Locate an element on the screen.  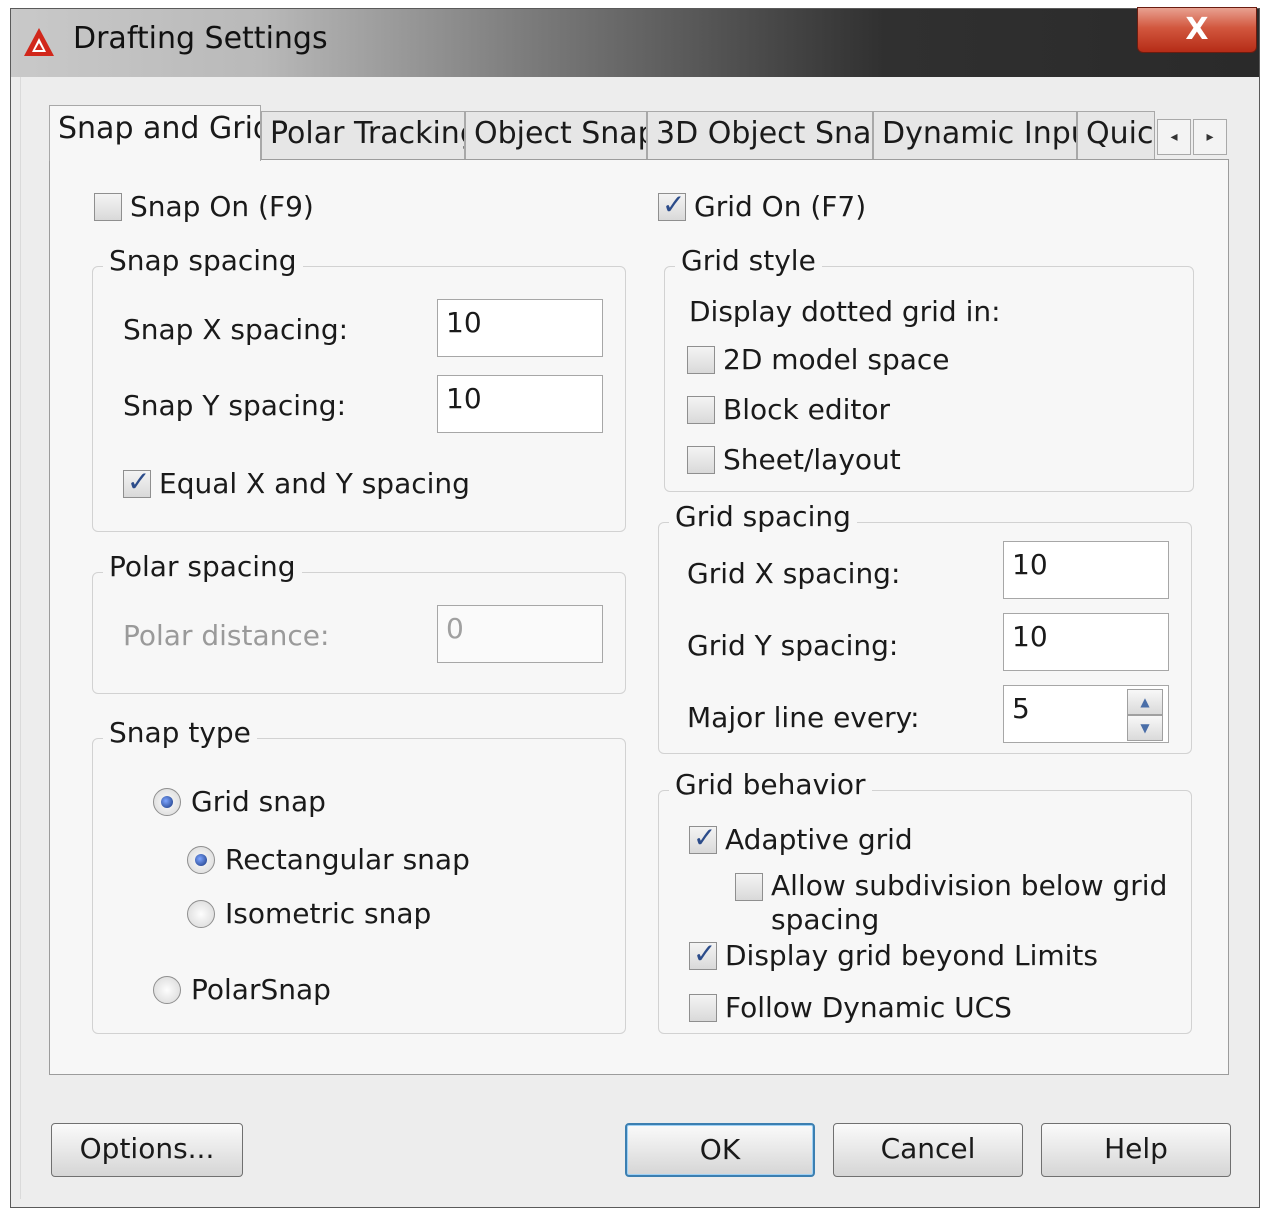
ok-button: OK is located at coordinates (720, 1150).